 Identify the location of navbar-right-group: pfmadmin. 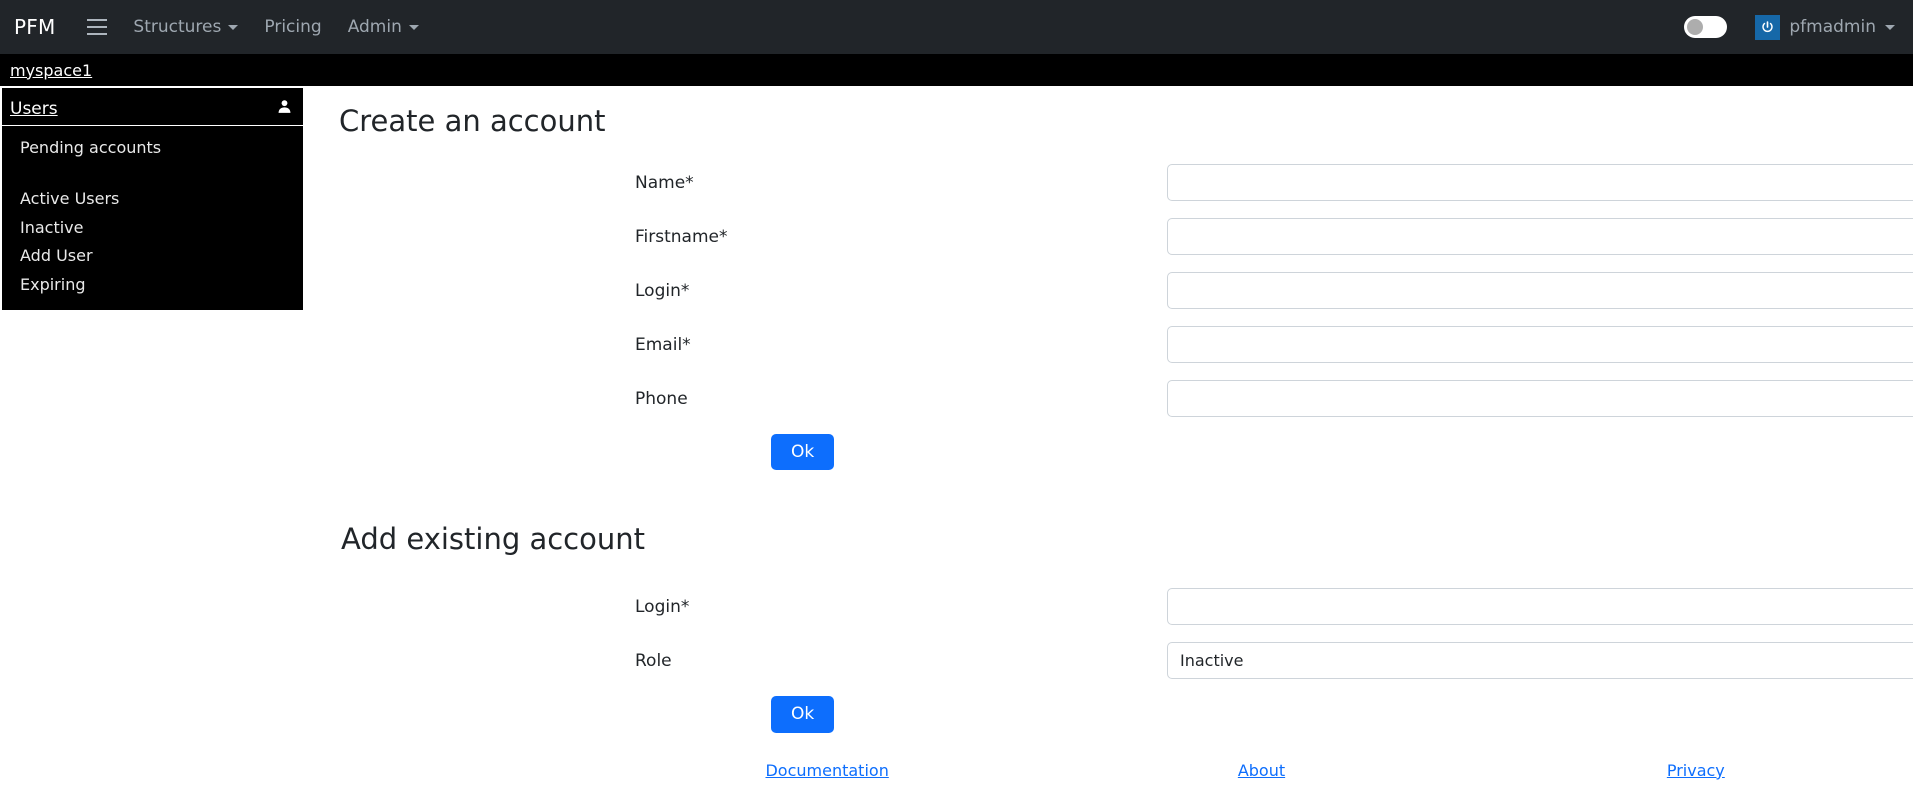
(1789, 27).